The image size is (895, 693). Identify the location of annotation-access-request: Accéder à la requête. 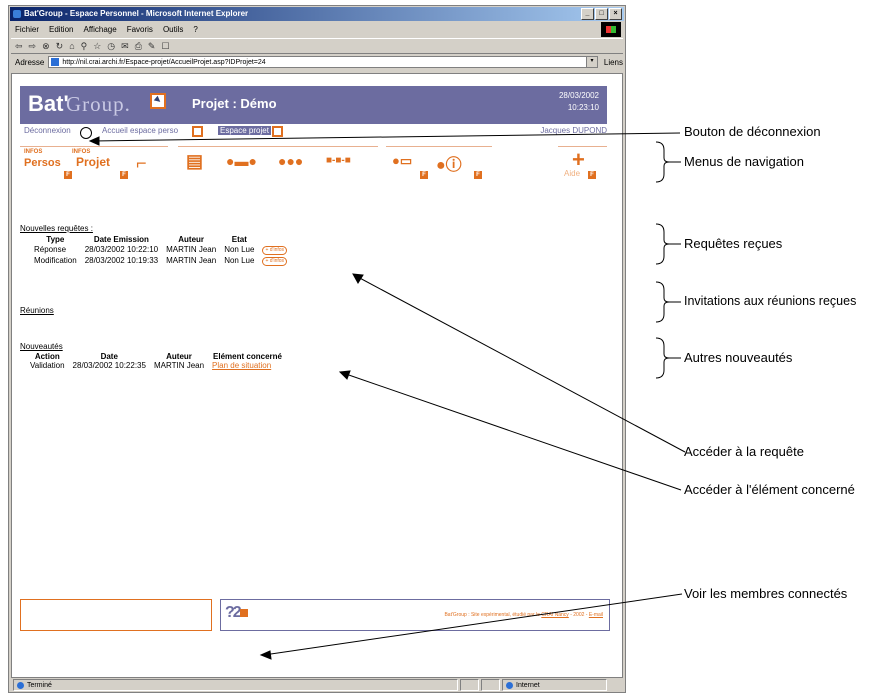
(744, 451).